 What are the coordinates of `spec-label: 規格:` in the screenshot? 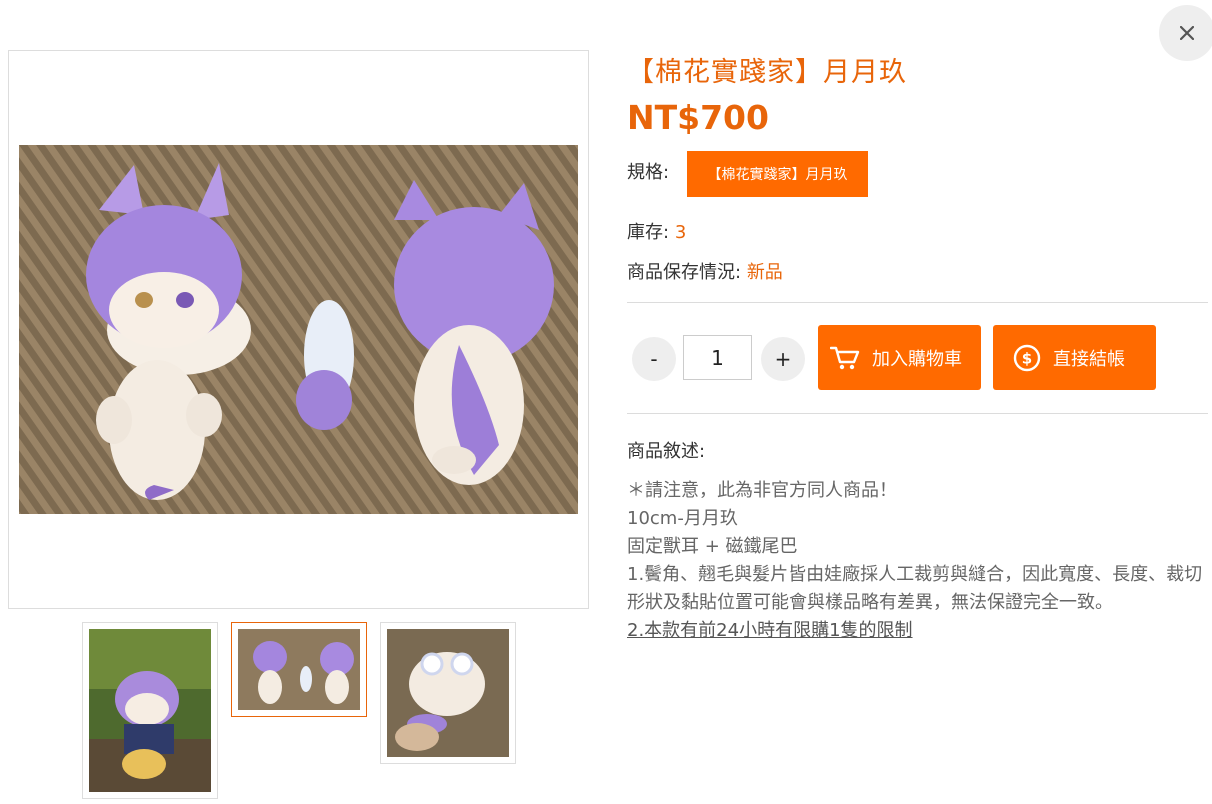 It's located at (648, 172).